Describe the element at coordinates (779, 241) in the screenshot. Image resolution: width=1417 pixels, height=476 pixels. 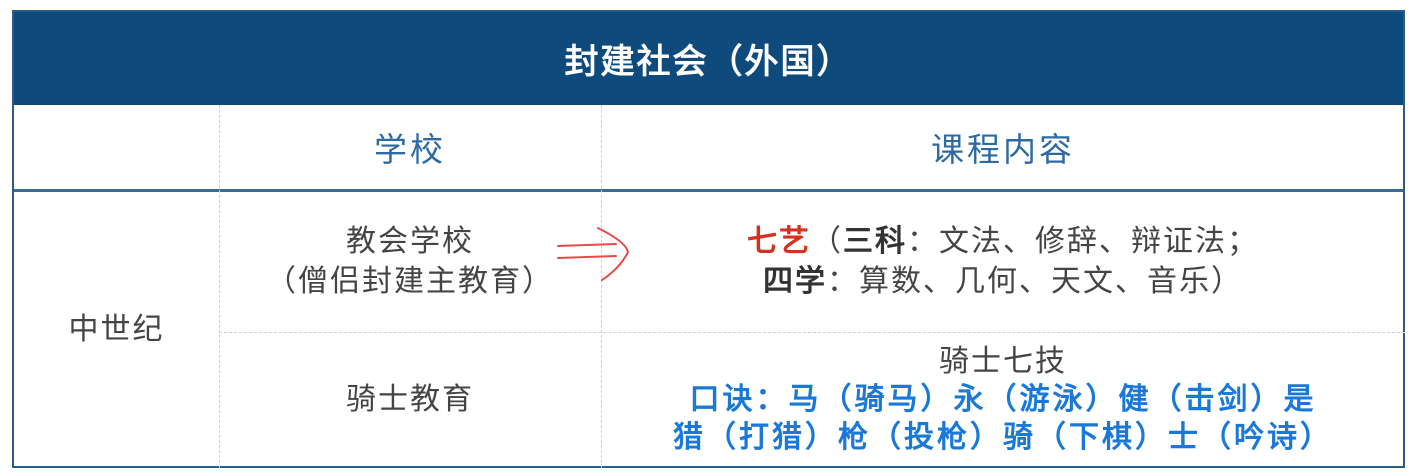
I see `seven-arts-term: 七艺` at that location.